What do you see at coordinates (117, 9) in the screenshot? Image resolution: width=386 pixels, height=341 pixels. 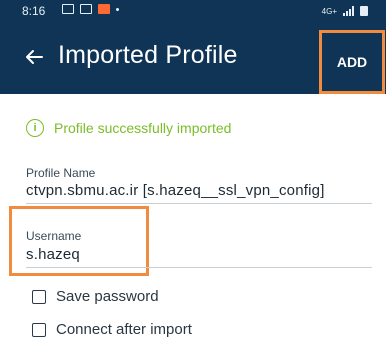 I see `more-notifications-icon` at bounding box center [117, 9].